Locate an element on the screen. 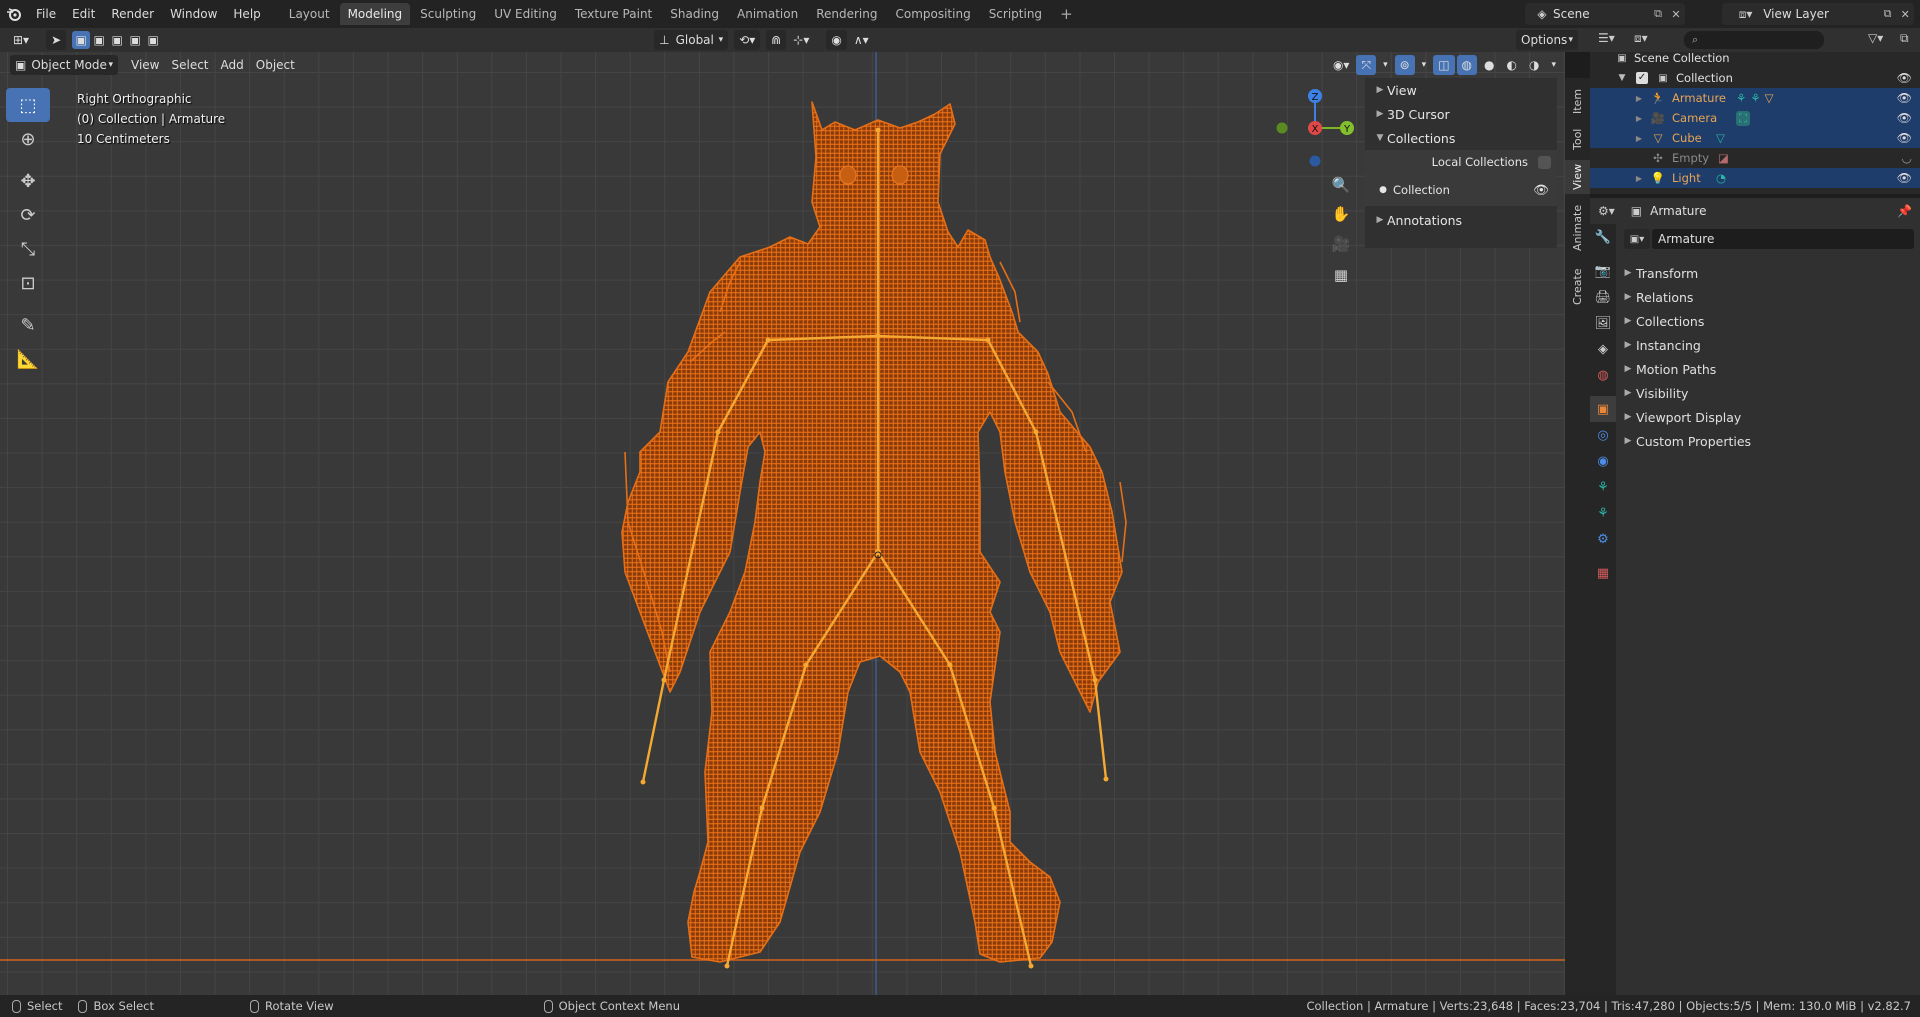  render-icon: 📷 is located at coordinates (1603, 271).